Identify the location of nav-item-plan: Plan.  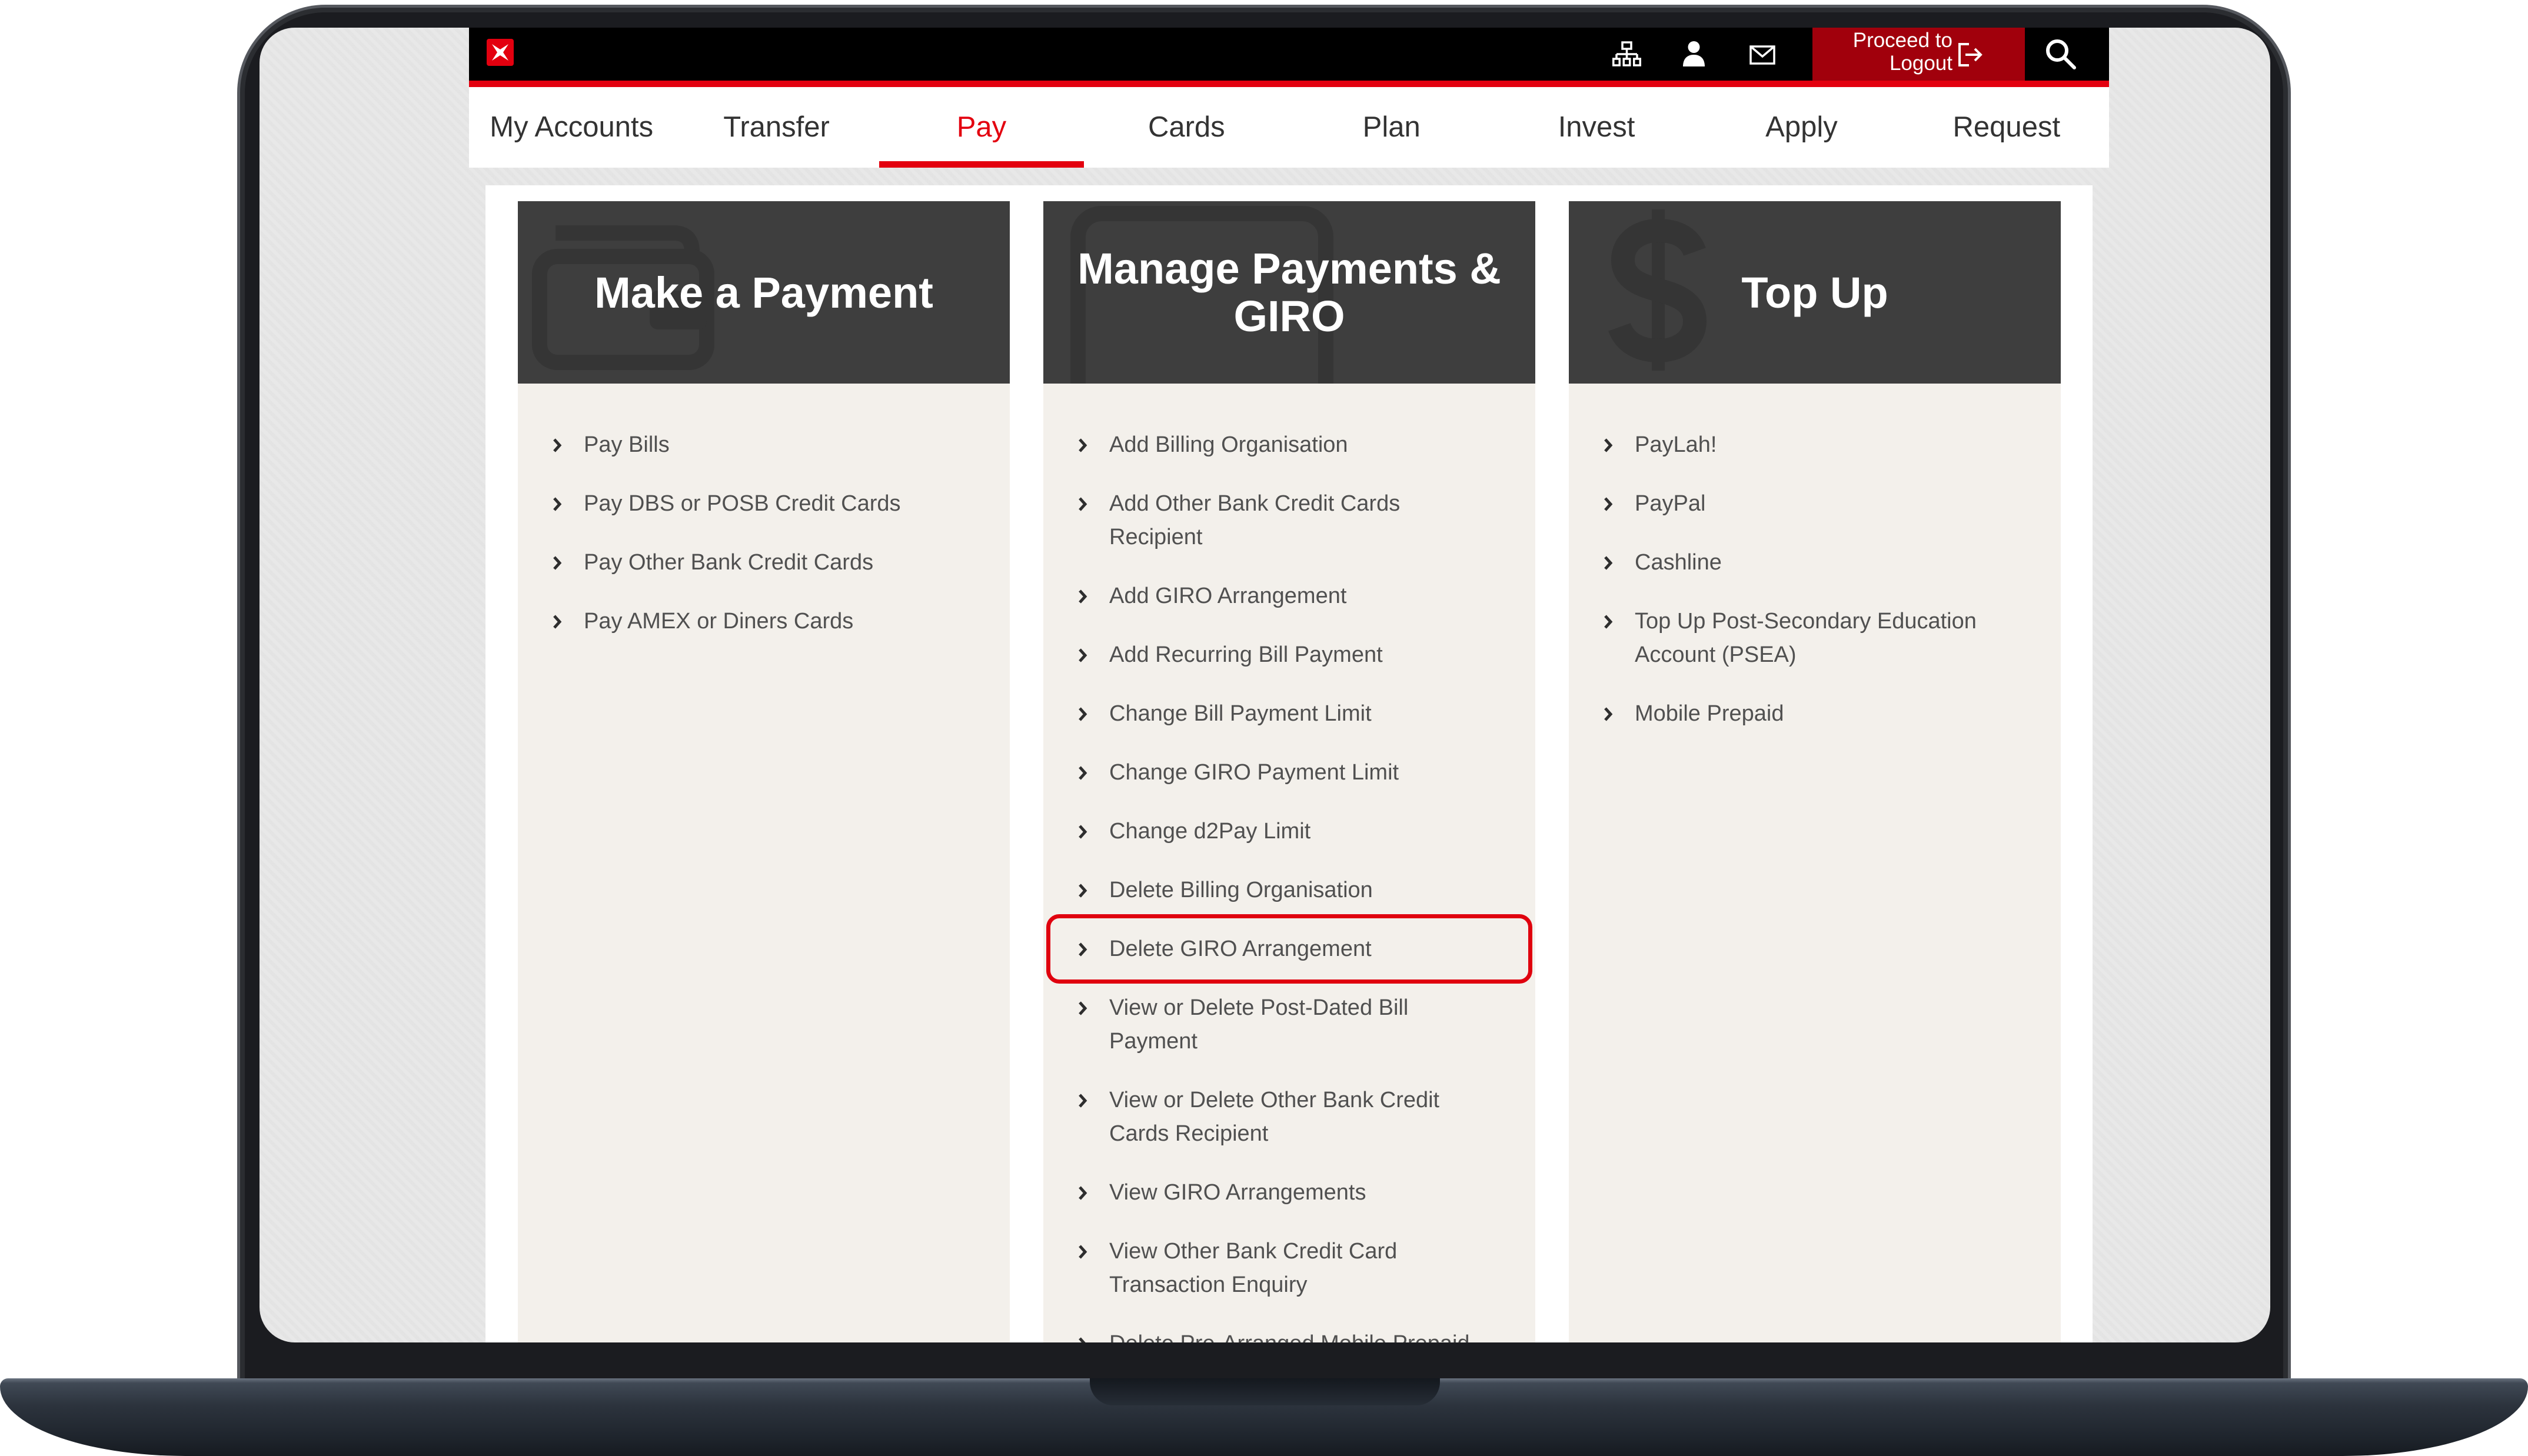
(1391, 127).